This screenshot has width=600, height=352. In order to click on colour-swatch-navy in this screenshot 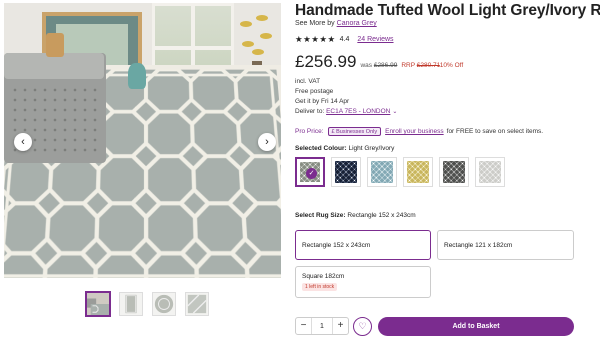, I will do `click(346, 172)`.